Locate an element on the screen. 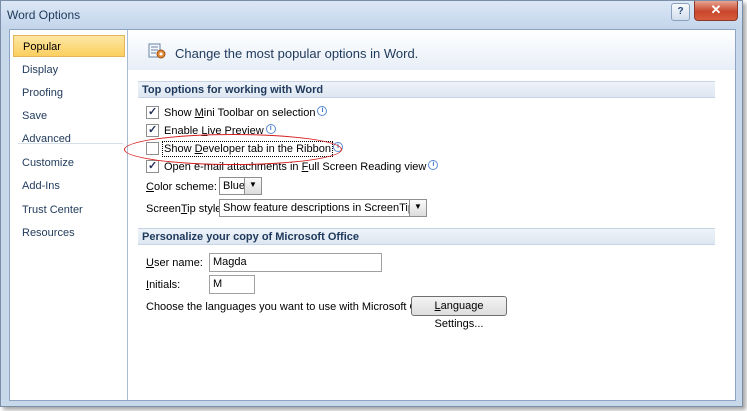 Image resolution: width=747 pixels, height=411 pixels. sidebar-item-save: Save is located at coordinates (69, 116).